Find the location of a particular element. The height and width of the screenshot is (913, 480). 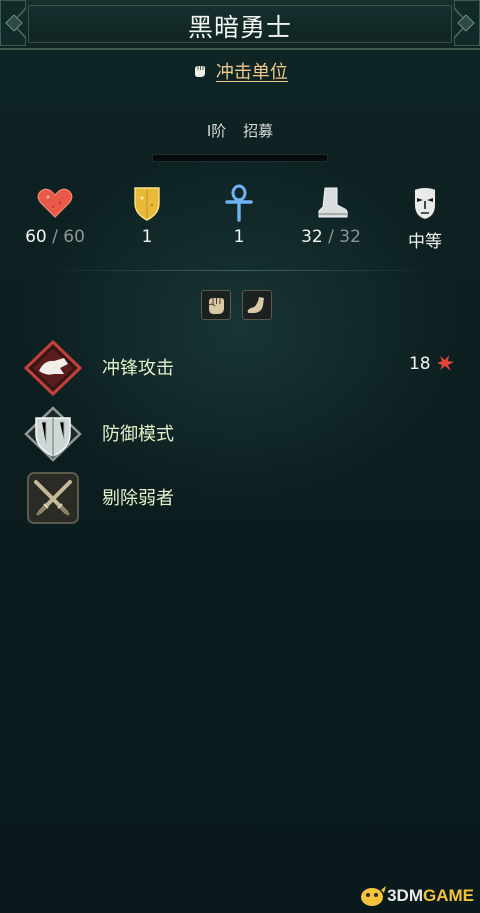

ankh-icon is located at coordinates (239, 203).